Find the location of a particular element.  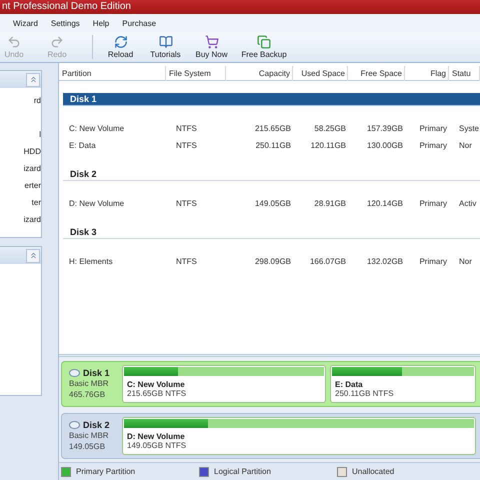

redo-icon is located at coordinates (57, 42).